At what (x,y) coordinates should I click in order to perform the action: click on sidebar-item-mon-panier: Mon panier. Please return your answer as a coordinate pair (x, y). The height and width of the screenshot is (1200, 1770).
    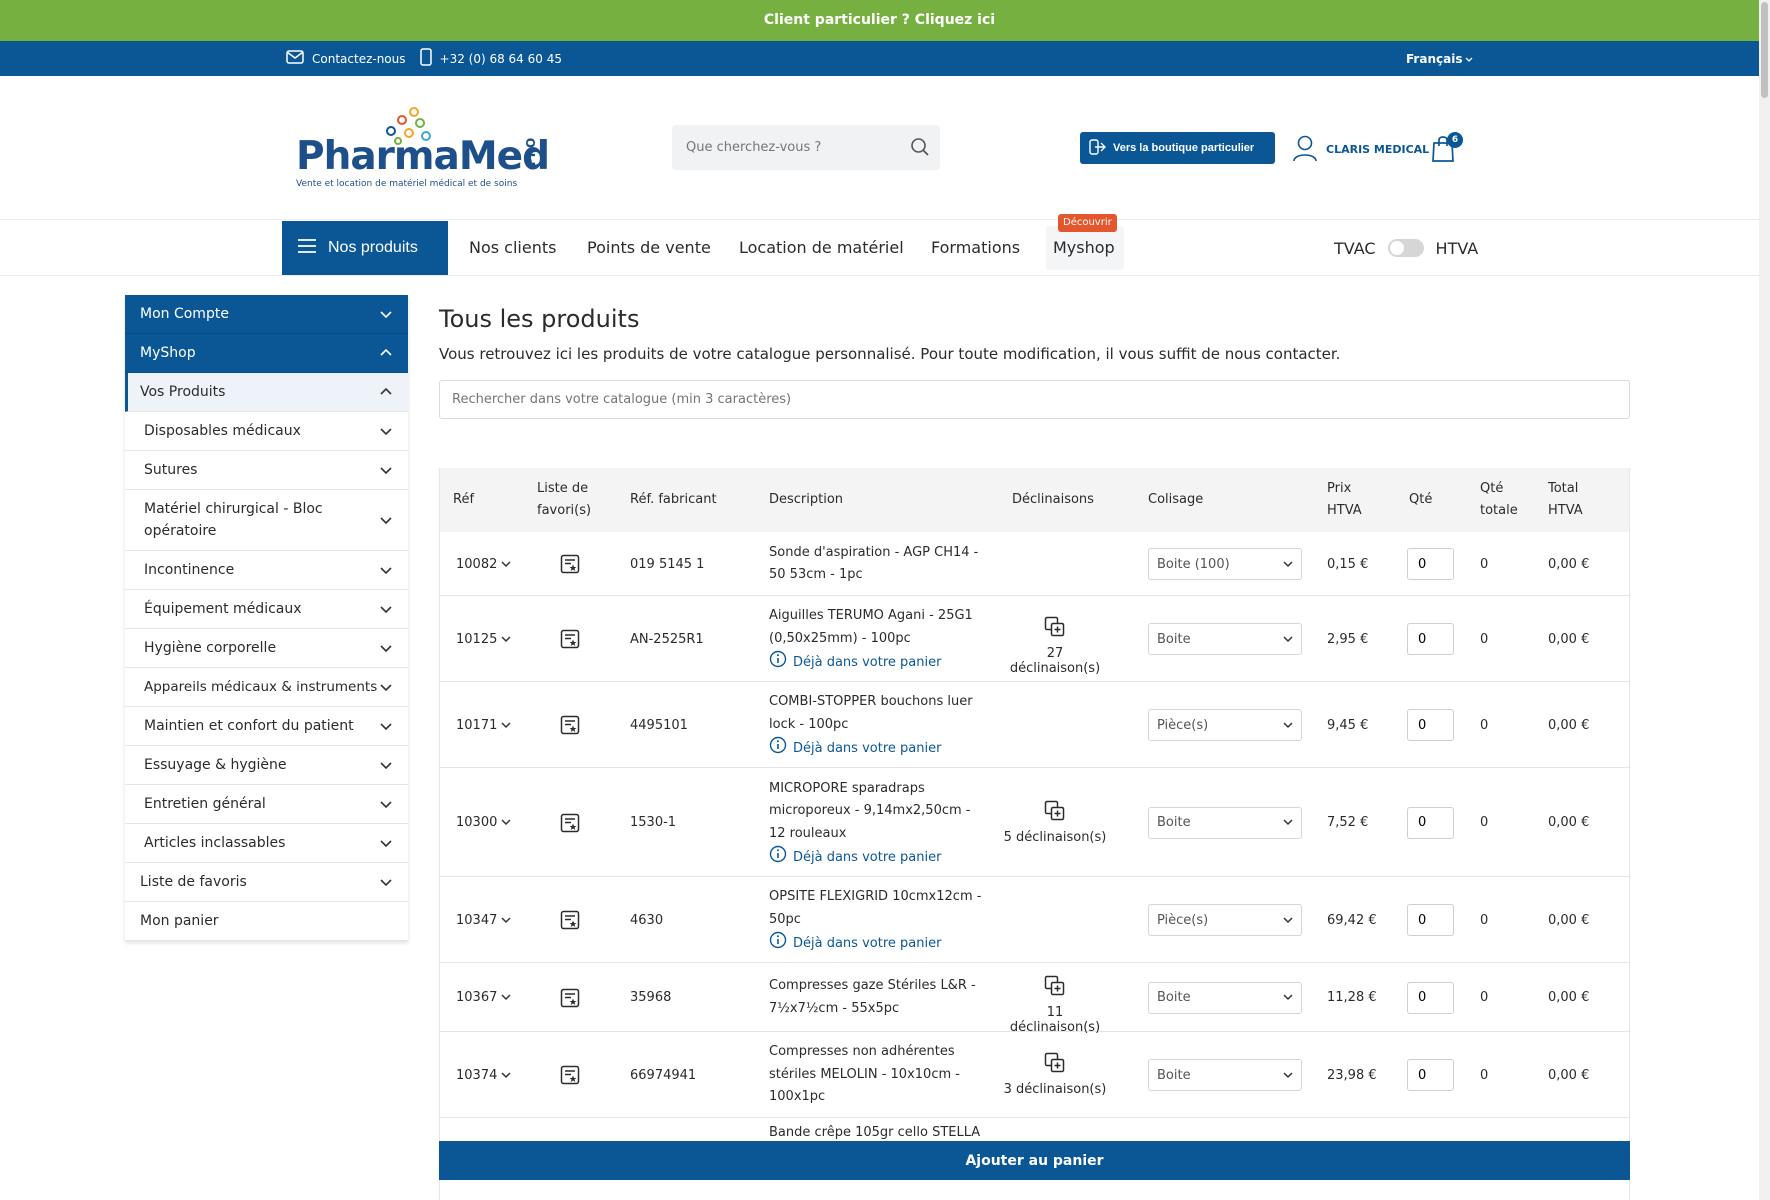
    Looking at the image, I should click on (266, 921).